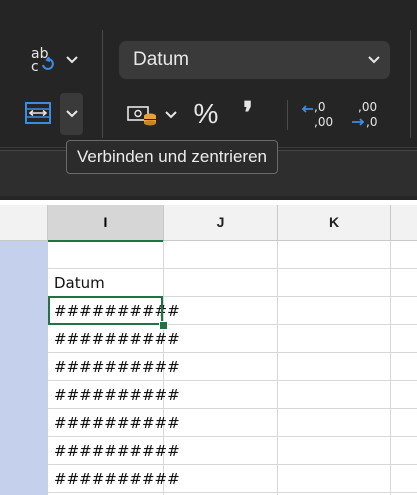 The width and height of the screenshot is (417, 495). What do you see at coordinates (35, 66) in the screenshot?
I see `svg-text: c` at bounding box center [35, 66].